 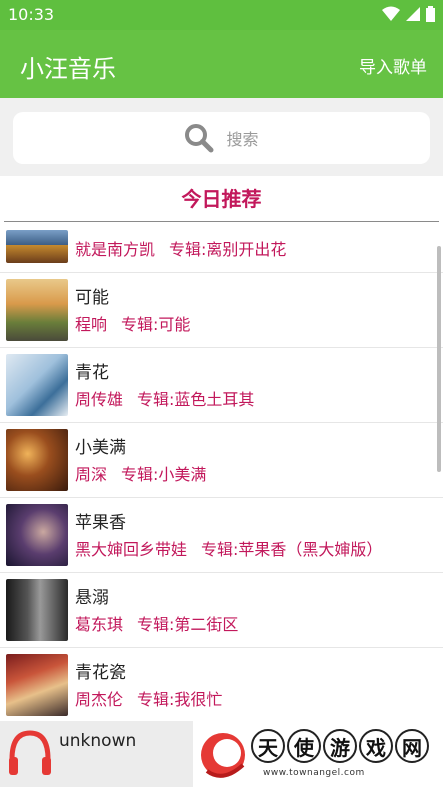 I want to click on watermark-text: 天 使 游 戏 网, so click(x=340, y=746).